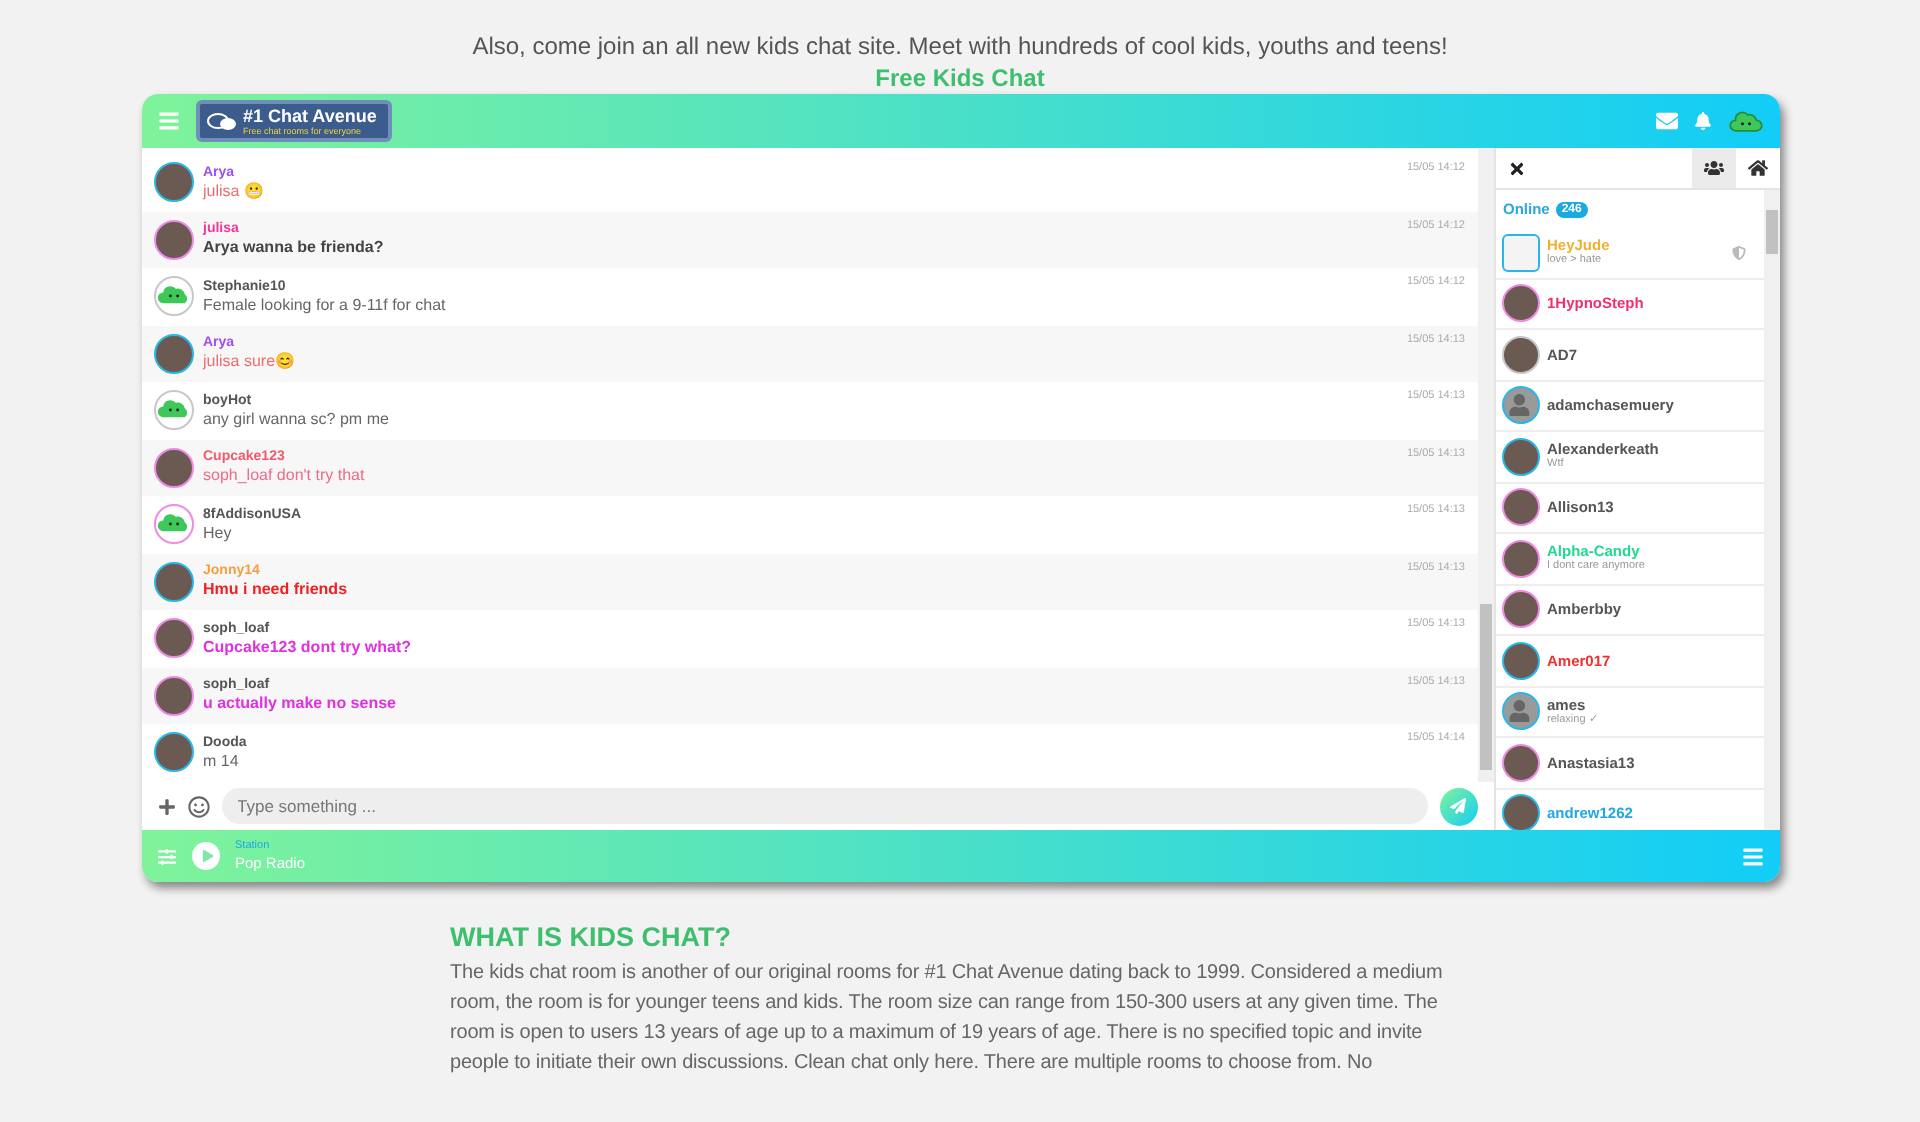 The height and width of the screenshot is (1122, 1920). What do you see at coordinates (1666, 121) in the screenshot?
I see `mail-icon` at bounding box center [1666, 121].